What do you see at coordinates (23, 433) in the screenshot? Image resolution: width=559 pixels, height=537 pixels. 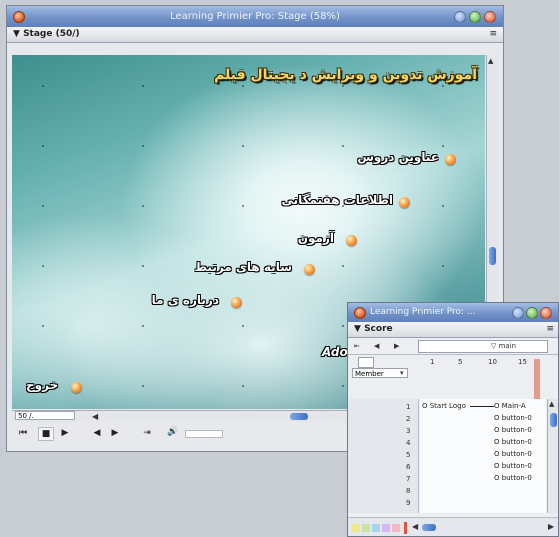 I see `rewind-button: ⏮` at bounding box center [23, 433].